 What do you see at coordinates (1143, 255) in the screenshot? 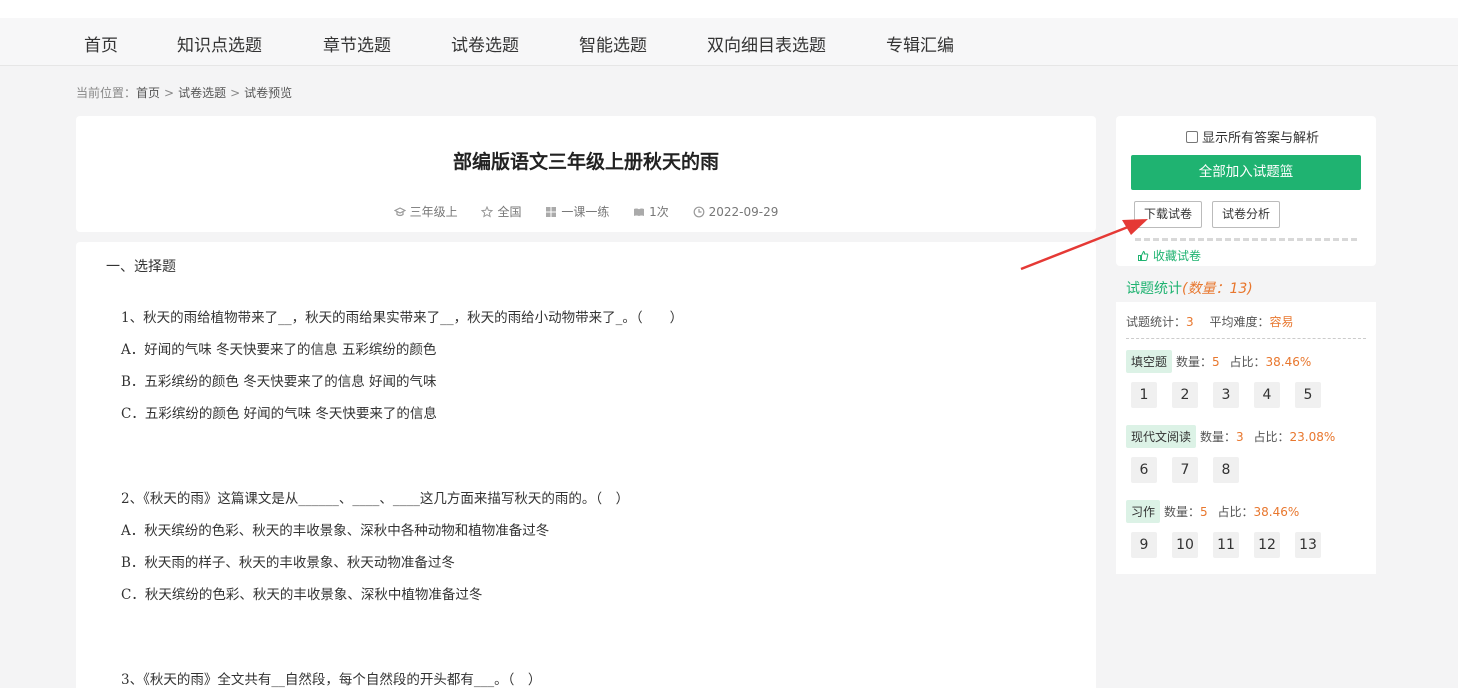
I see `thumbs-up-icon` at bounding box center [1143, 255].